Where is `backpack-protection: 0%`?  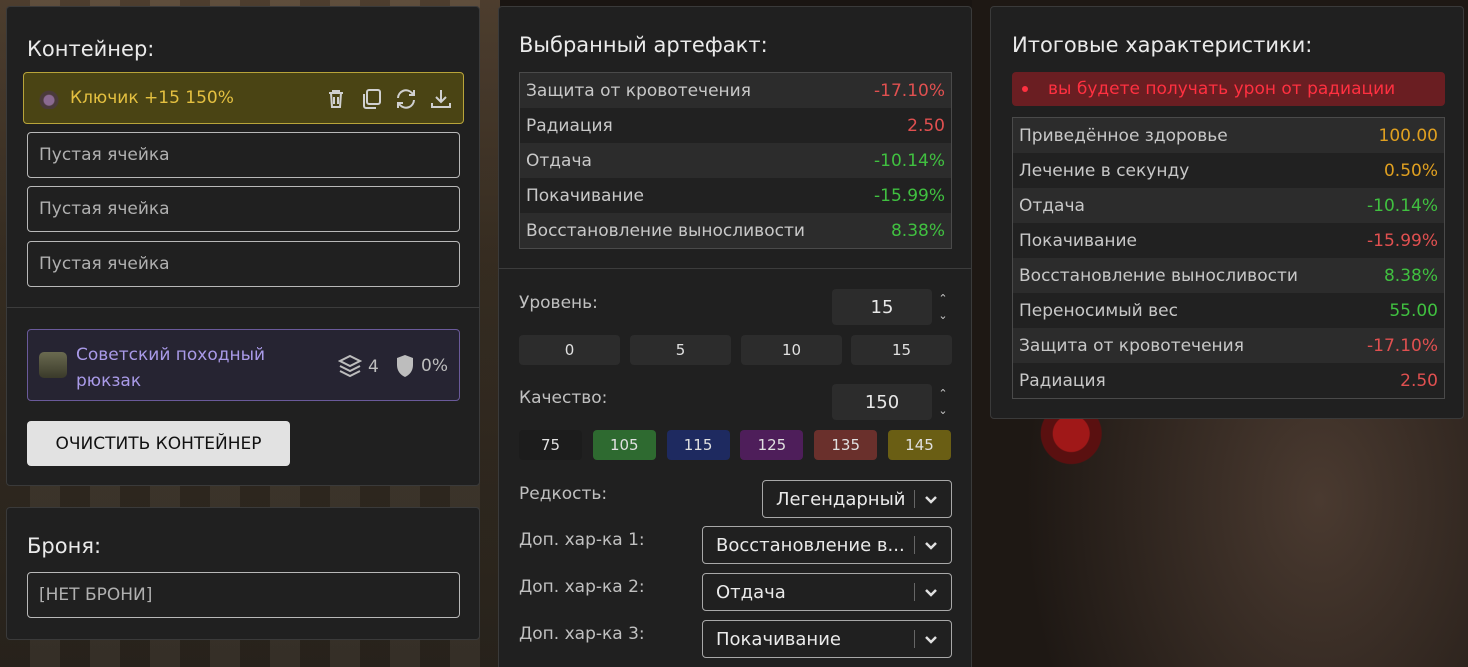
backpack-protection: 0% is located at coordinates (421, 366).